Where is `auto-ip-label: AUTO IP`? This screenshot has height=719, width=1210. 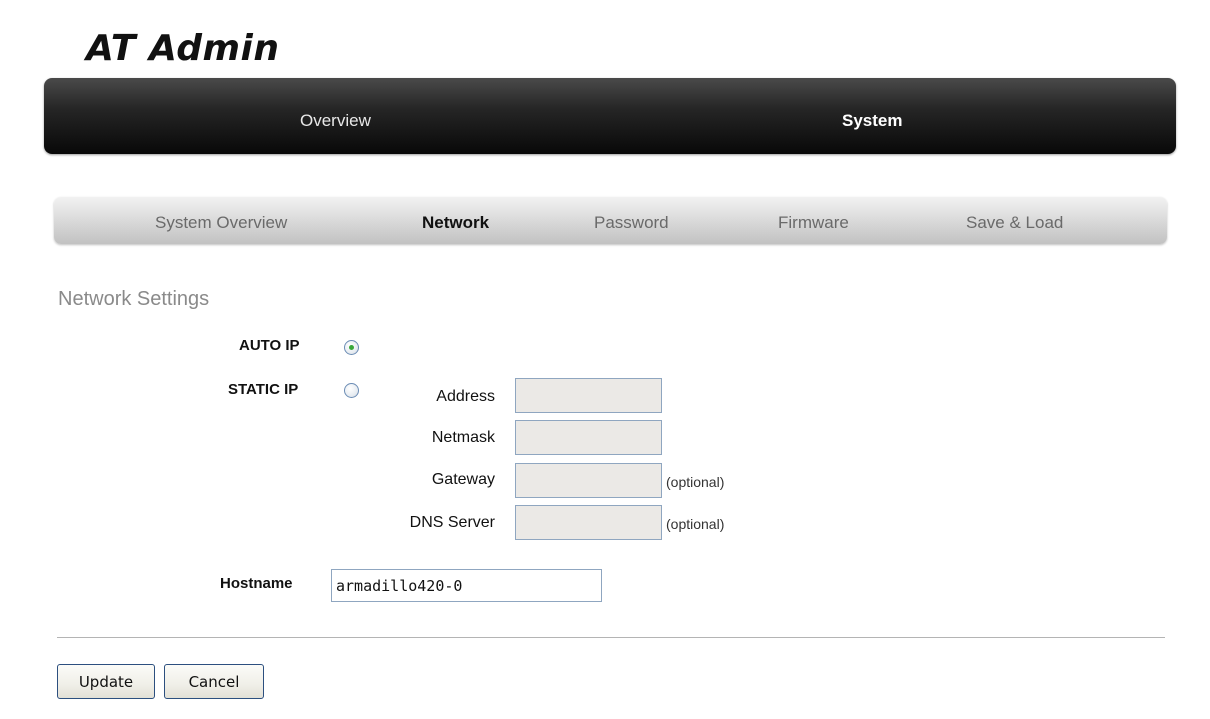
auto-ip-label: AUTO IP is located at coordinates (269, 345).